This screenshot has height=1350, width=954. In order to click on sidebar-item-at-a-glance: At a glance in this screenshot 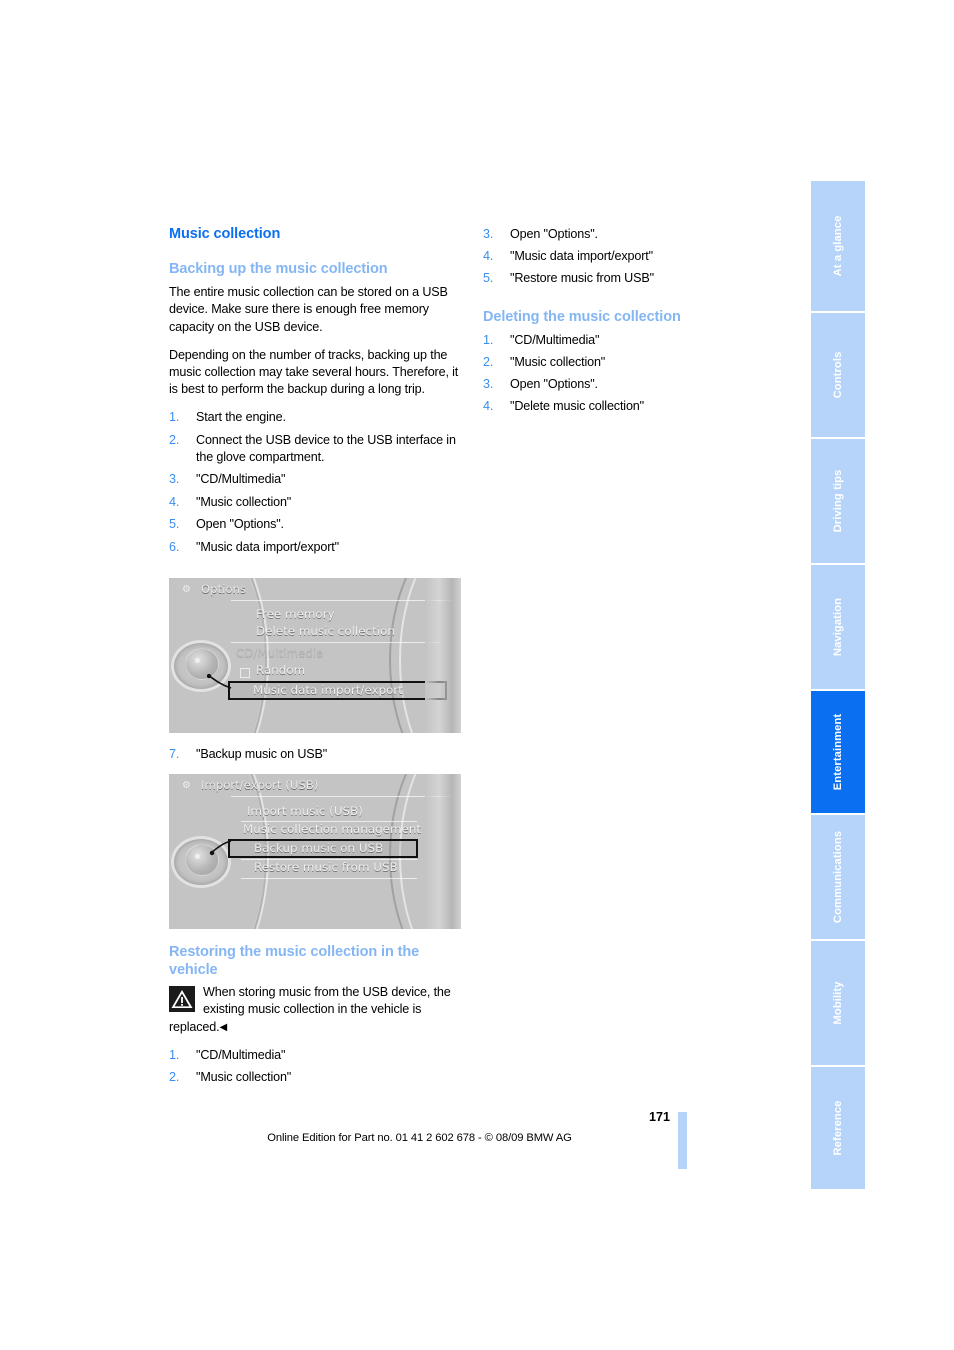, I will do `click(838, 246)`.